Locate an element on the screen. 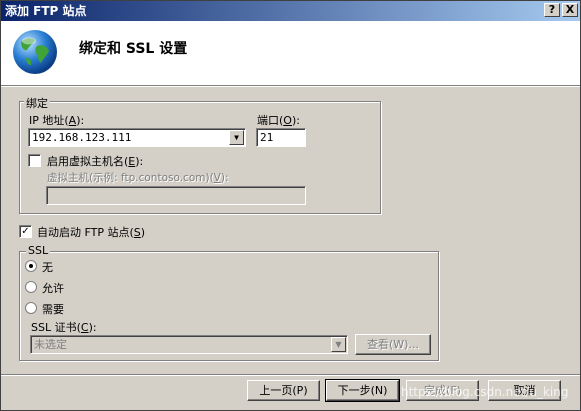 This screenshot has height=411, width=581. page-title: 绑定和 SSL 设置 is located at coordinates (133, 49).